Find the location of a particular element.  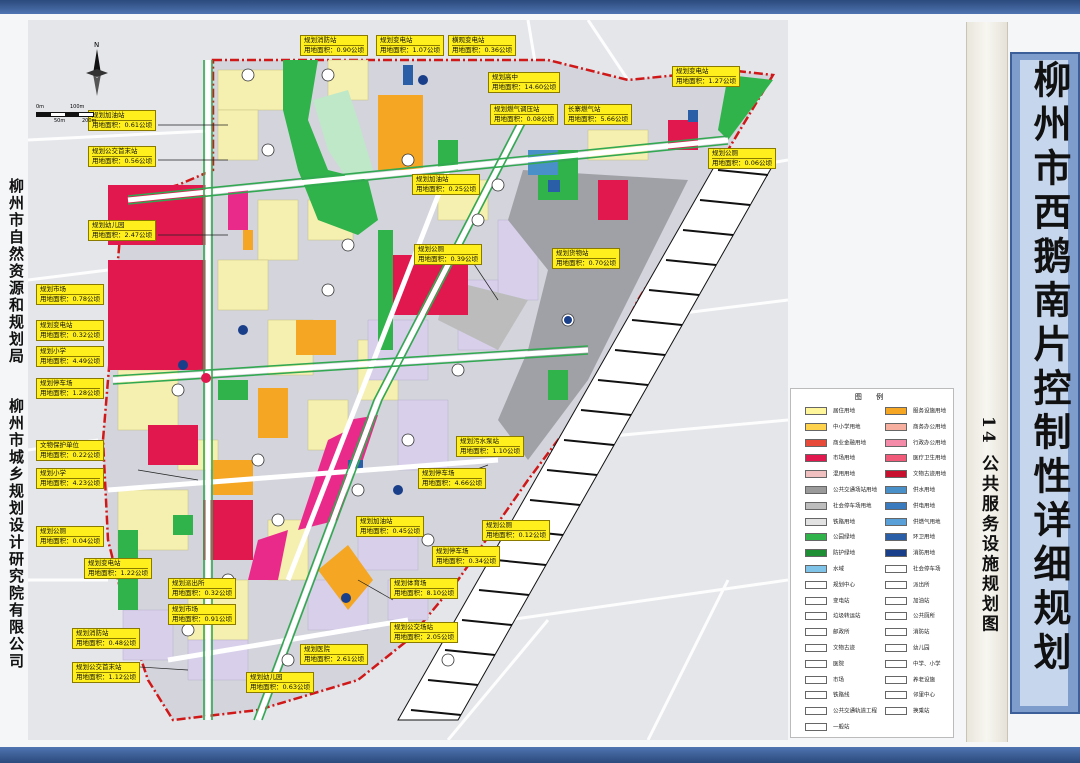

callout-bus-terminal-north: 规划公交首末站 用地面积：0.56公顷 is located at coordinates (122, 156).